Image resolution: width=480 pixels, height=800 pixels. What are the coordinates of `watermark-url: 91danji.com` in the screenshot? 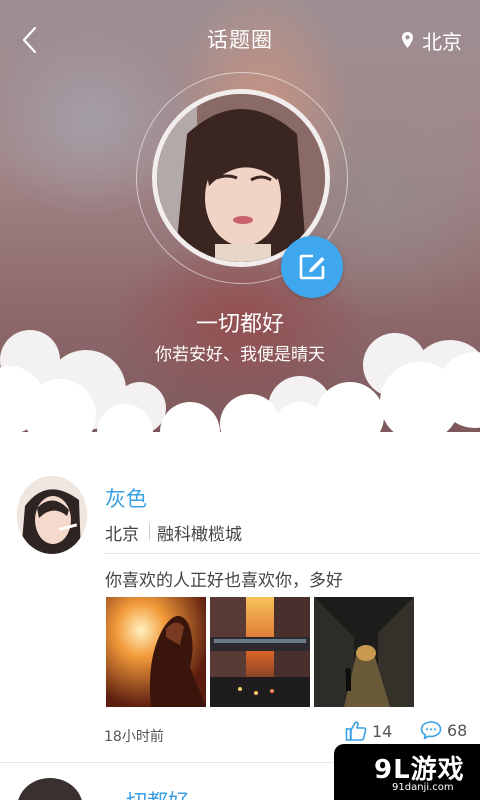 It's located at (423, 787).